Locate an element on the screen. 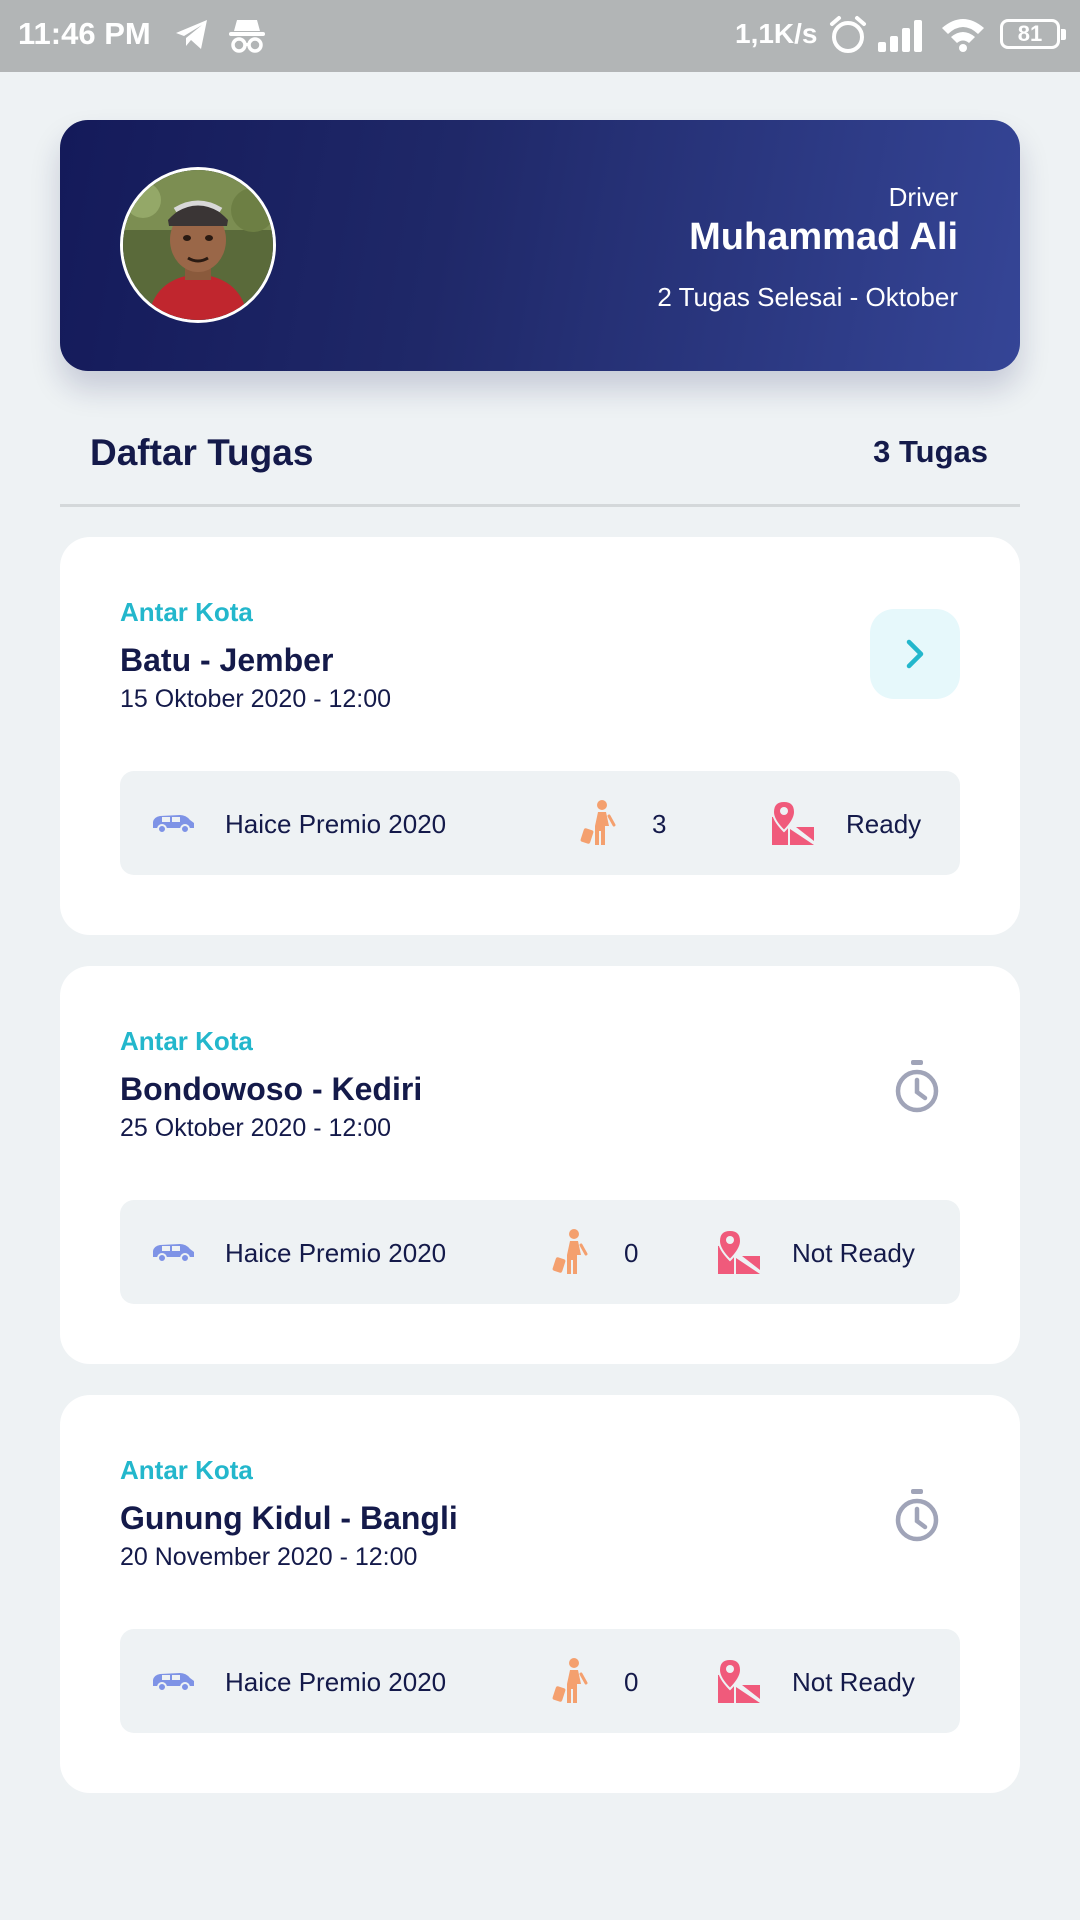 The height and width of the screenshot is (1920, 1080). task-route: Batu - Jember is located at coordinates (227, 660).